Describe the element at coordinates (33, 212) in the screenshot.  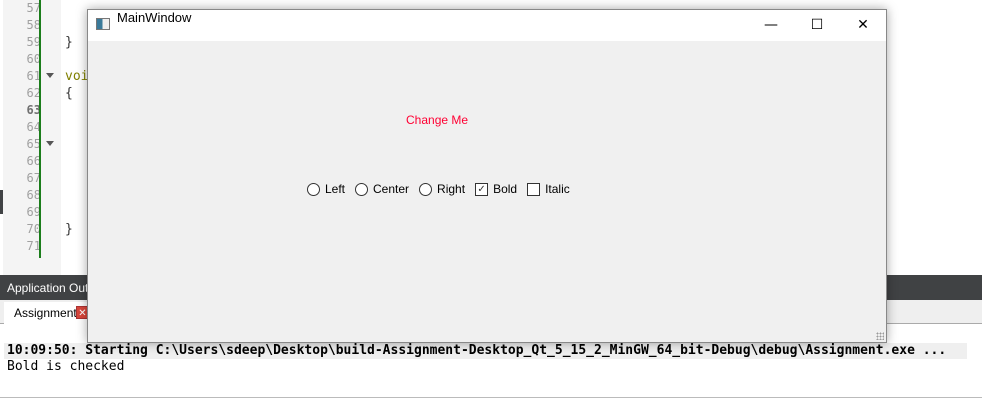
I see `line-number: 69` at that location.